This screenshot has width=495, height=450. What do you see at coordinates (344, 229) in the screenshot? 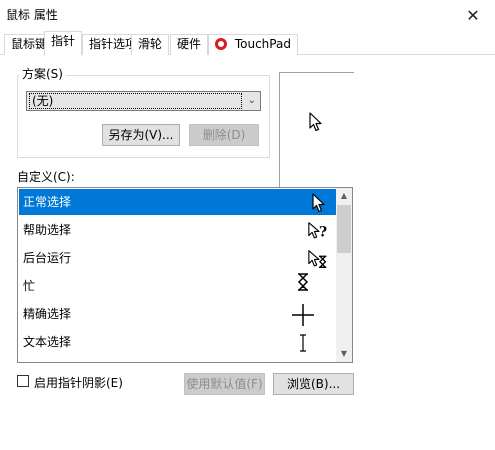
I see `scroll-thumb` at bounding box center [344, 229].